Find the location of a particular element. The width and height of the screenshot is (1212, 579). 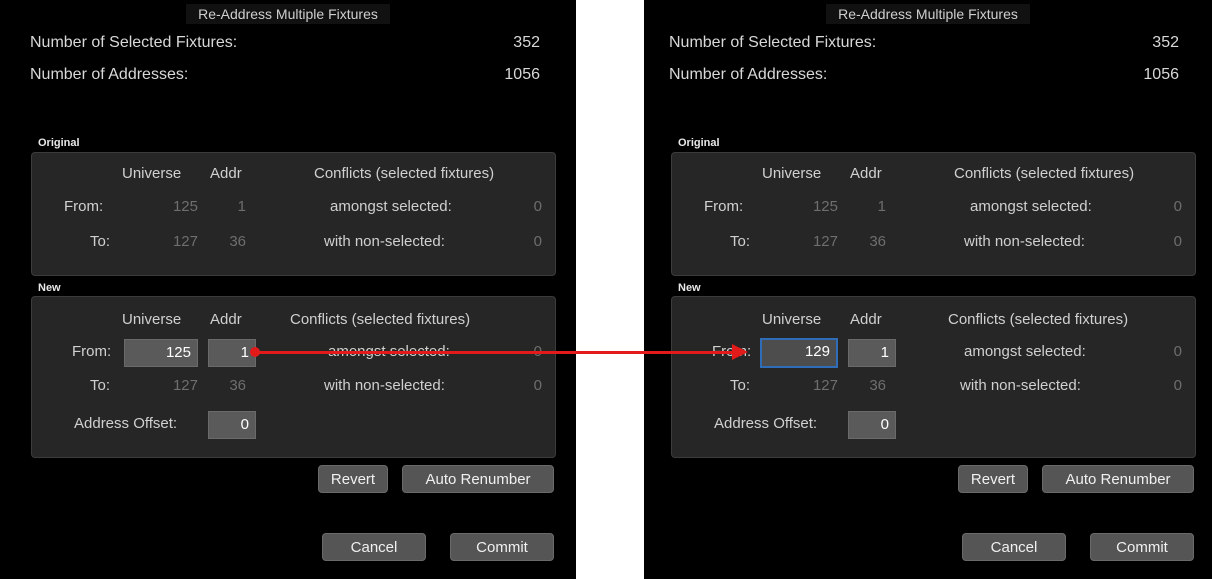

new-from-universe-field: 129 is located at coordinates (799, 353).